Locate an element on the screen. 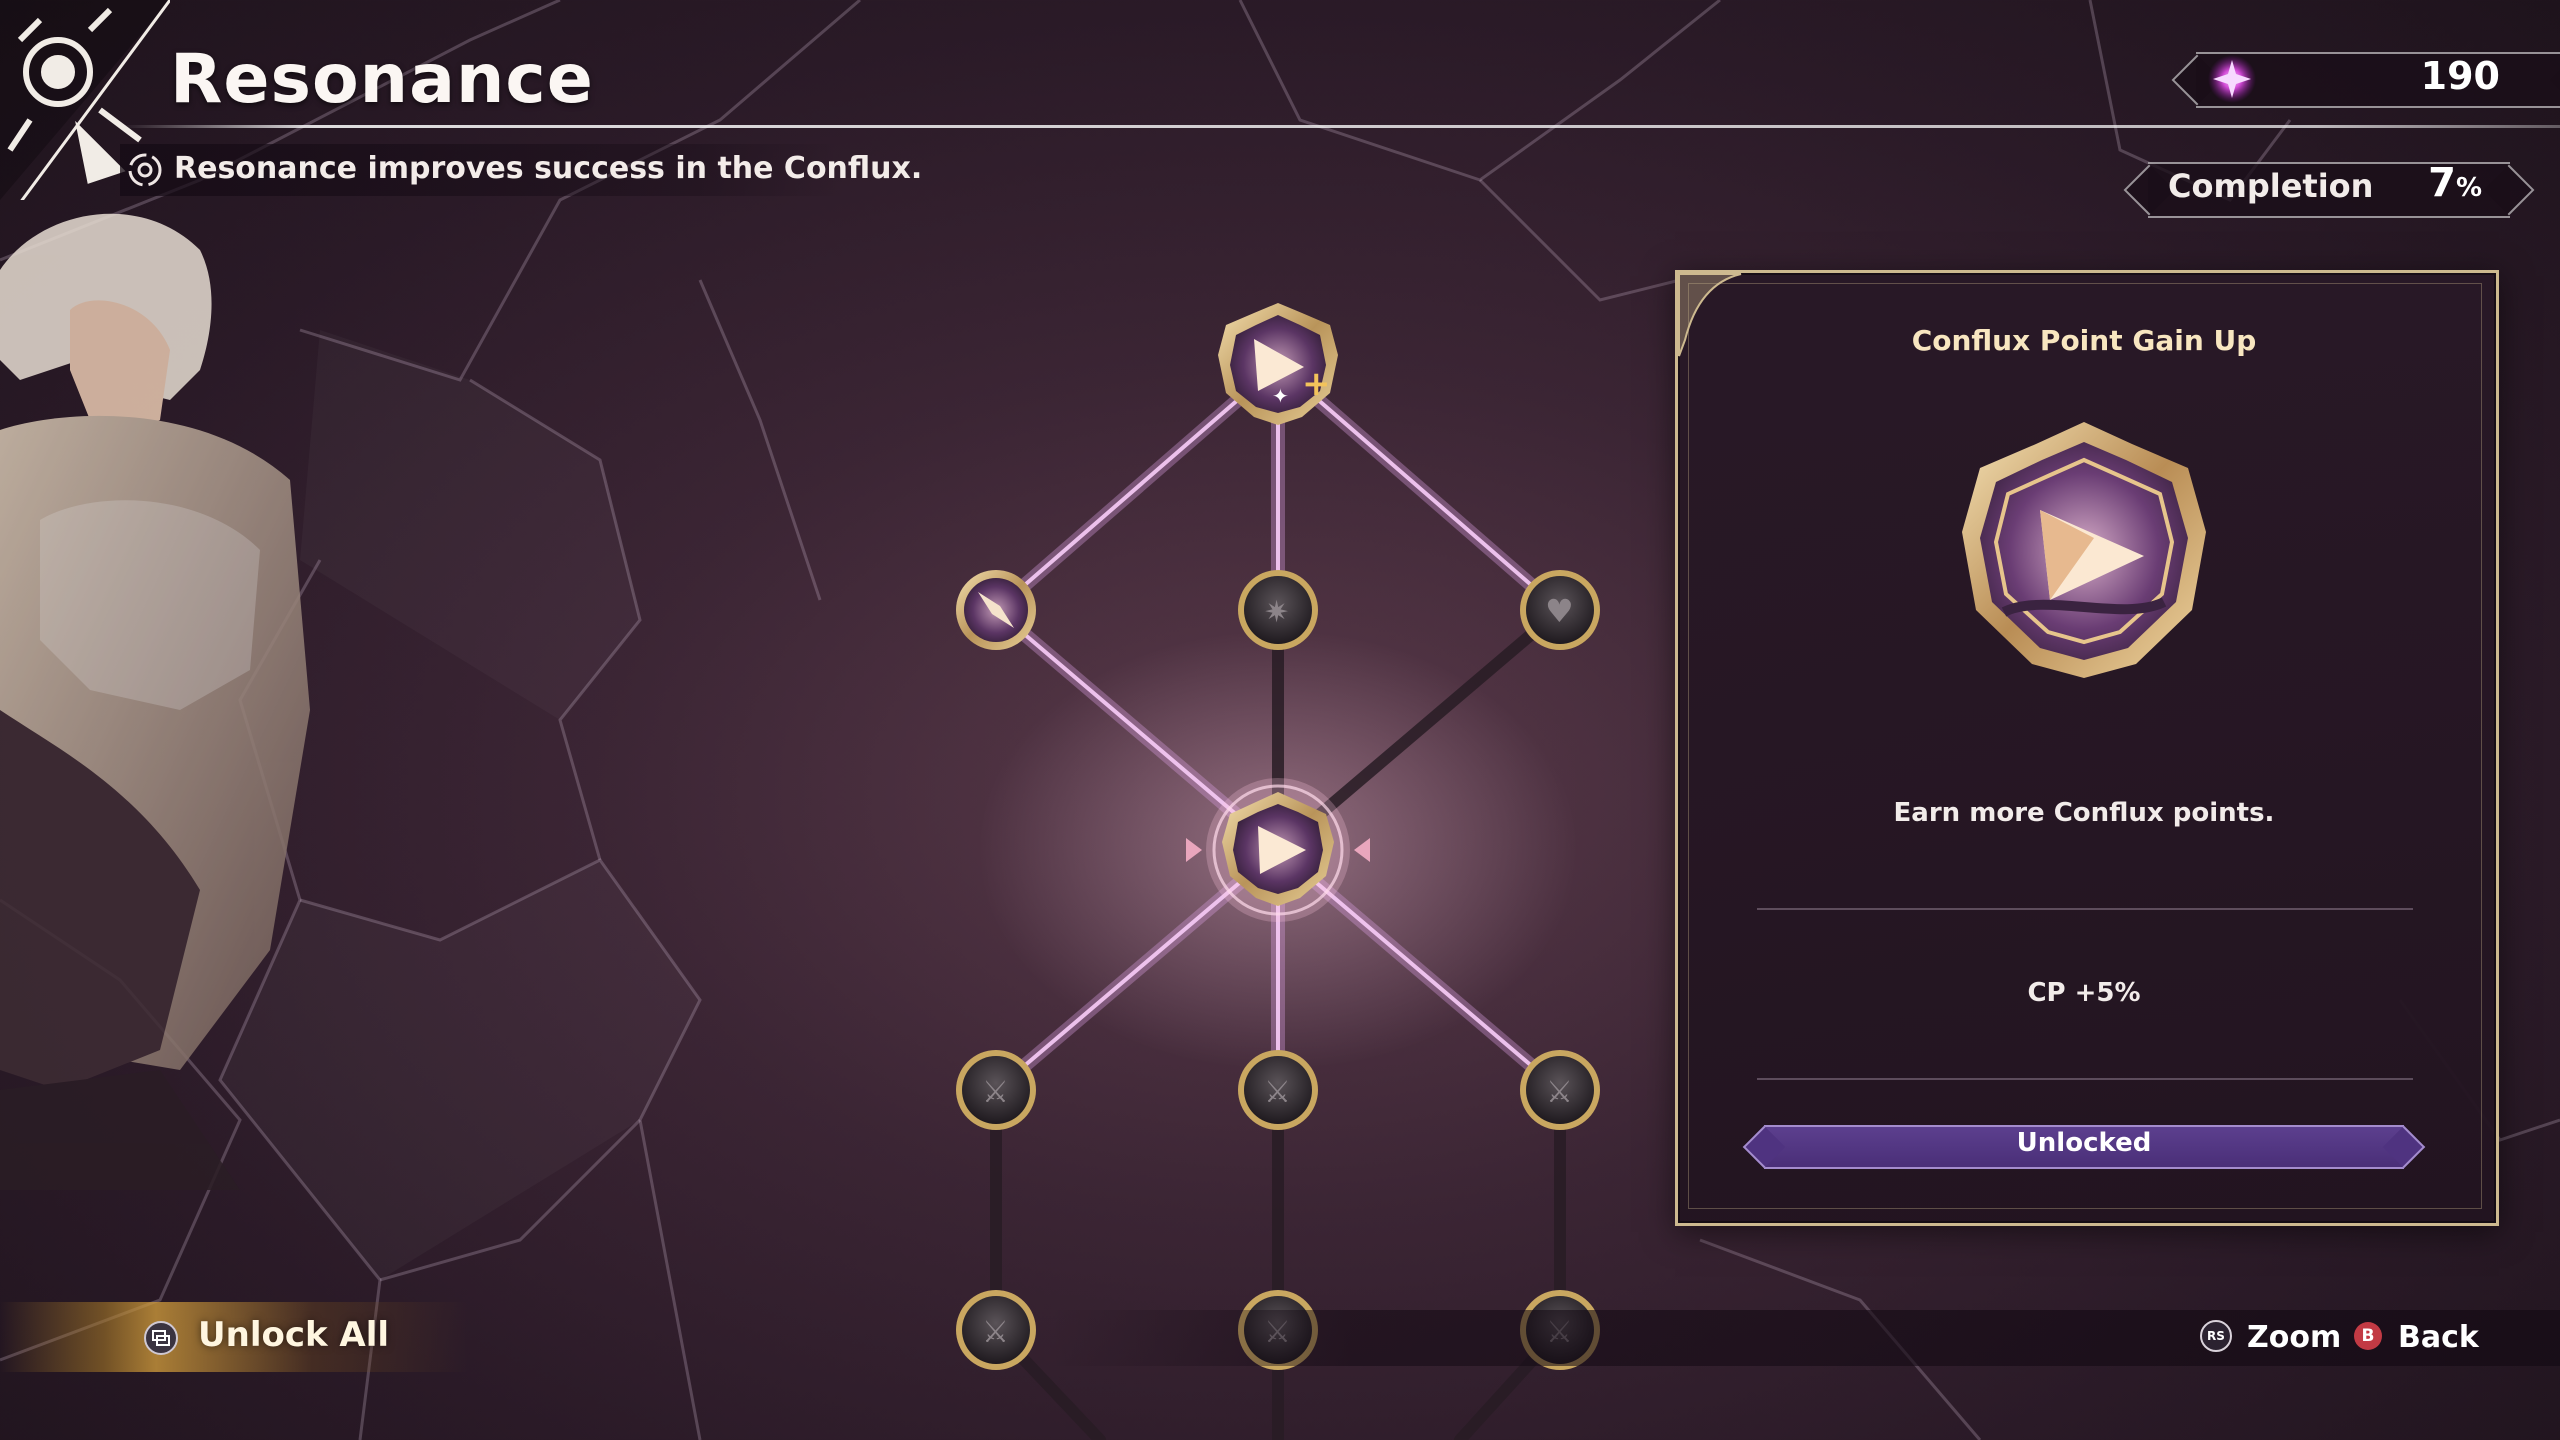  node-mid: ✷ is located at coordinates (1278, 610).